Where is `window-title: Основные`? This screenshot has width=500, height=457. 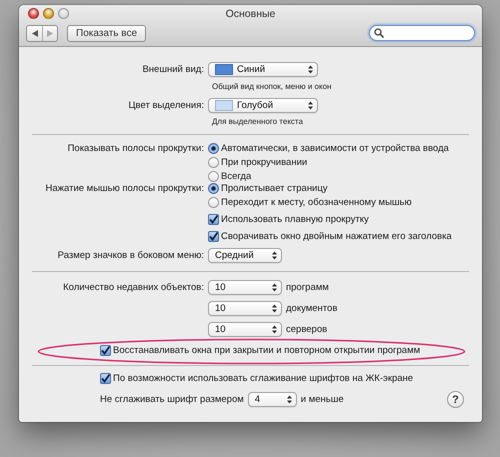
window-title: Основные is located at coordinates (251, 14).